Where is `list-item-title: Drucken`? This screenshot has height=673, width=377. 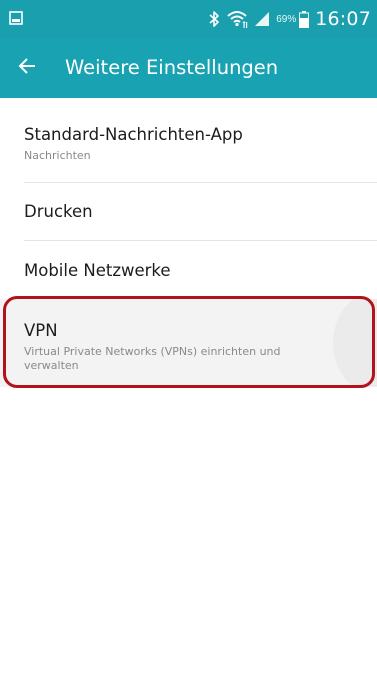 list-item-title: Drucken is located at coordinates (58, 211).